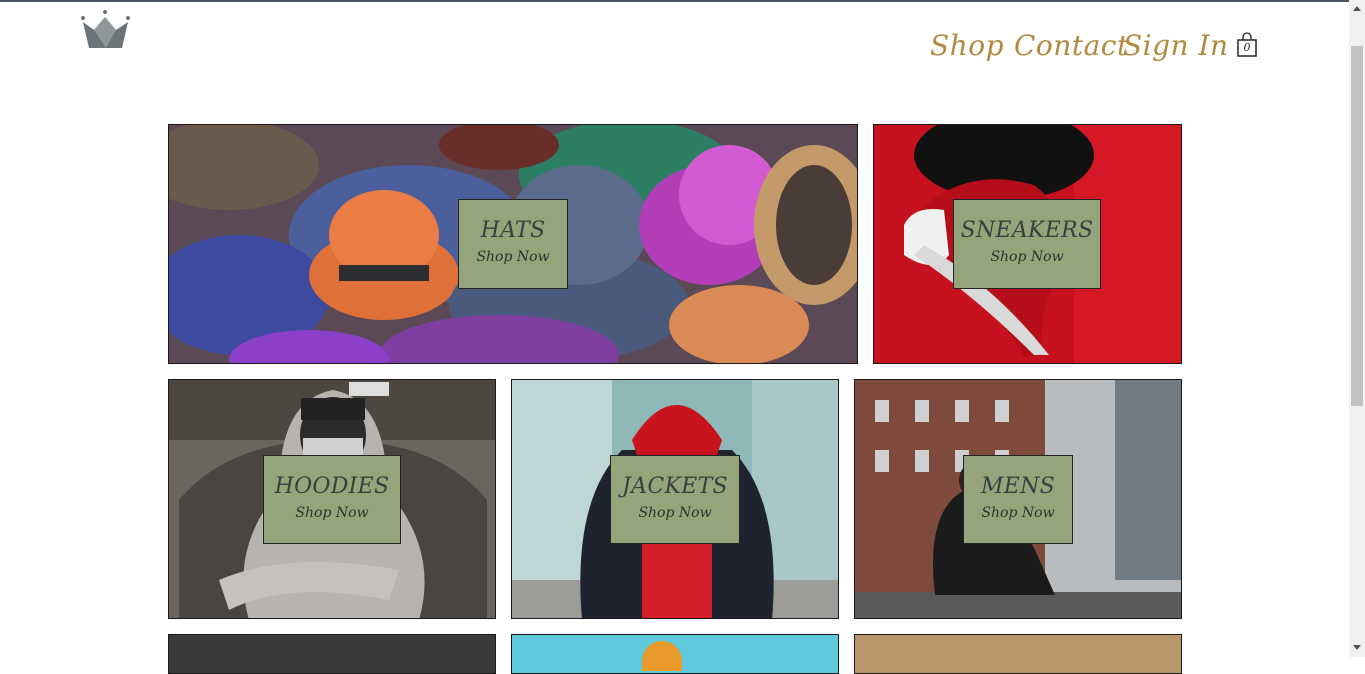  Describe the element at coordinates (675, 513) in the screenshot. I see `jackets-shop-now: Shop Now` at that location.